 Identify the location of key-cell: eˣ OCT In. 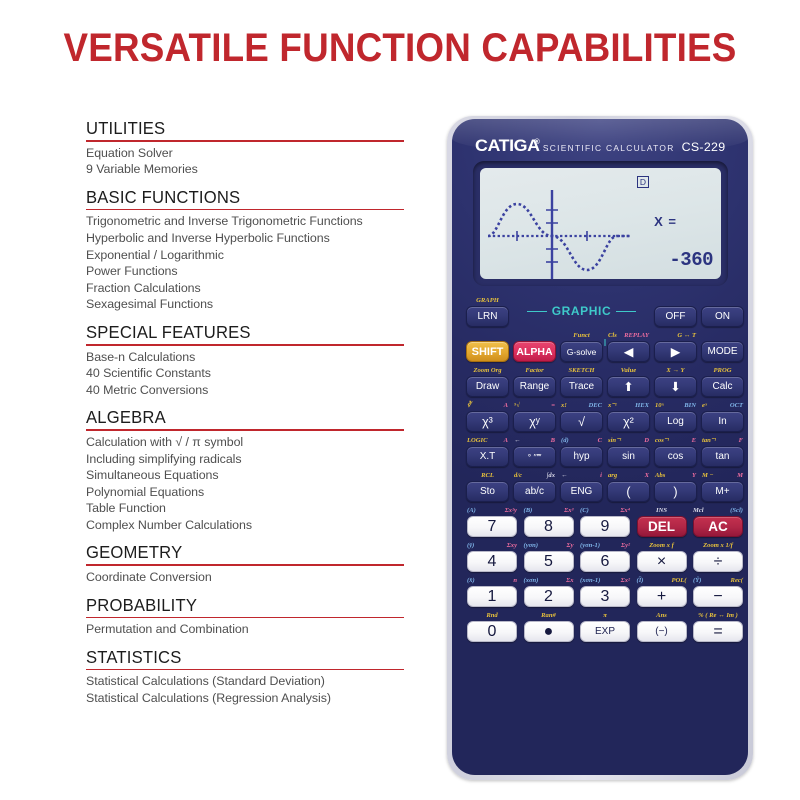
(722, 416).